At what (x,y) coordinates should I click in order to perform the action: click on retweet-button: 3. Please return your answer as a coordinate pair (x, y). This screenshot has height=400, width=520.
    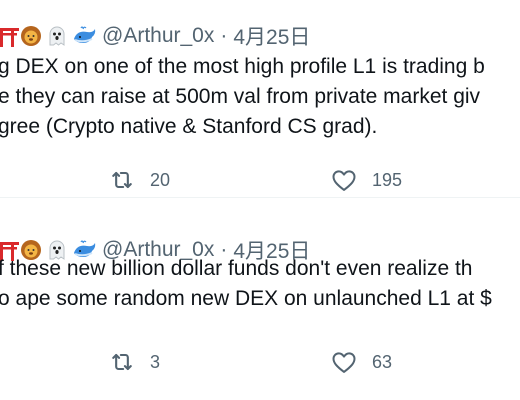
    Looking at the image, I should click on (134, 362).